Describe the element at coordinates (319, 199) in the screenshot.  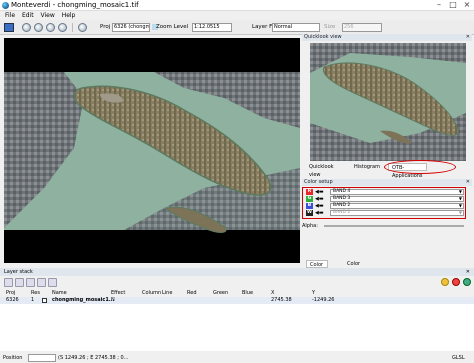
I see `green-link-arrow-icon: ◀▬` at that location.